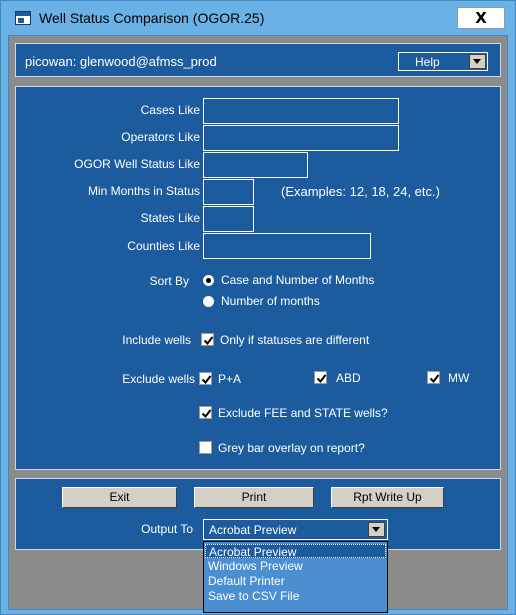 The height and width of the screenshot is (615, 516). What do you see at coordinates (303, 413) in the screenshot?
I see `exclude-fee-state-label: Exclude FEE and STATE wells?` at bounding box center [303, 413].